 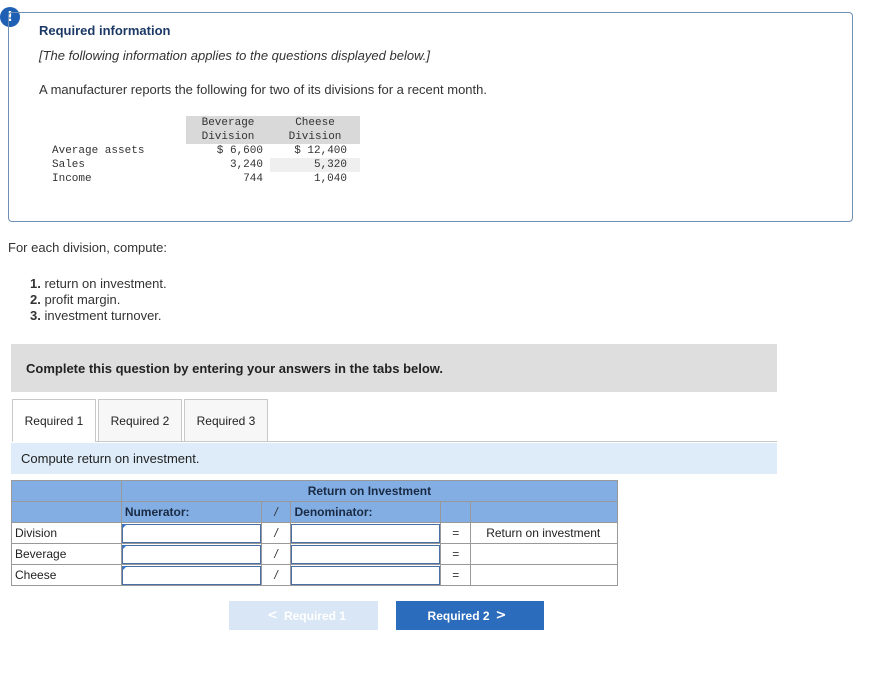 What do you see at coordinates (394, 458) in the screenshot?
I see `tab-prompt: Compute return on investment.` at bounding box center [394, 458].